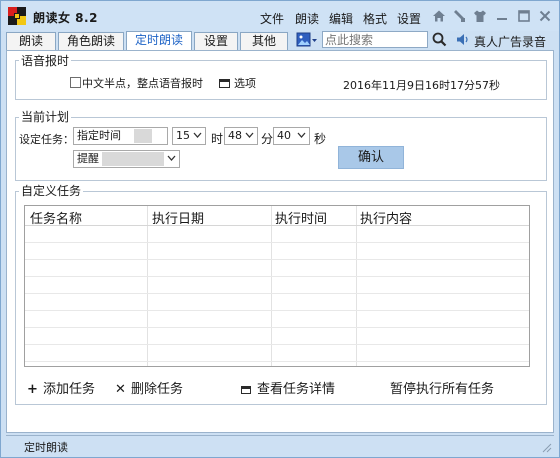 The height and width of the screenshot is (458, 560). What do you see at coordinates (480, 16) in the screenshot?
I see `skin-icon` at bounding box center [480, 16].